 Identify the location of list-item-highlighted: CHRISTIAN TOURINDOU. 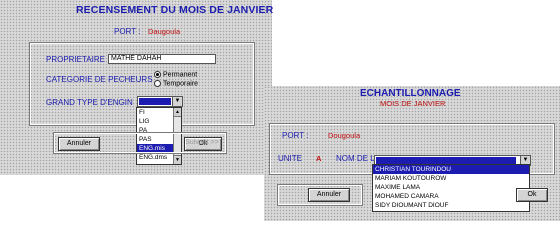
(451, 169).